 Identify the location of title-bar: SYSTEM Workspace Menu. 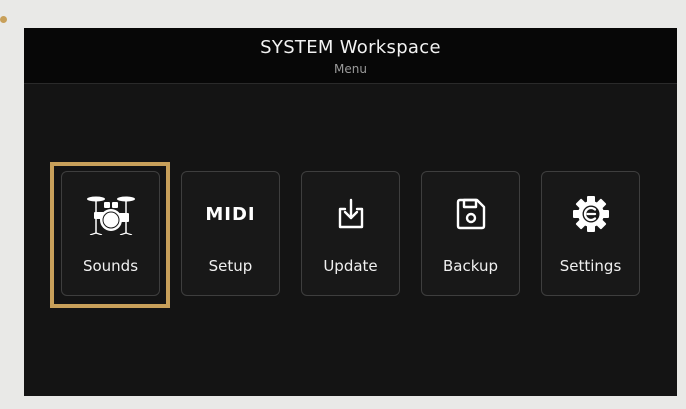
(350, 56).